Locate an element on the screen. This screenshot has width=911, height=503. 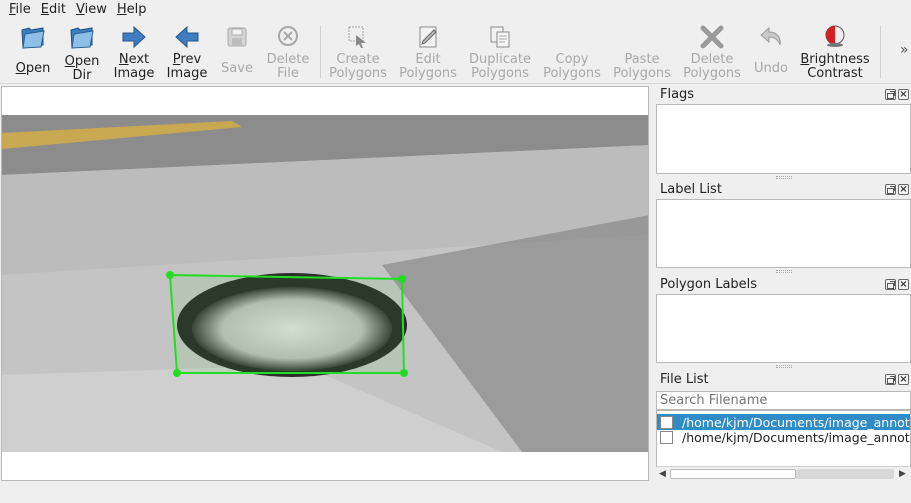
open-dir-button: Open Dir is located at coordinates (82, 52).